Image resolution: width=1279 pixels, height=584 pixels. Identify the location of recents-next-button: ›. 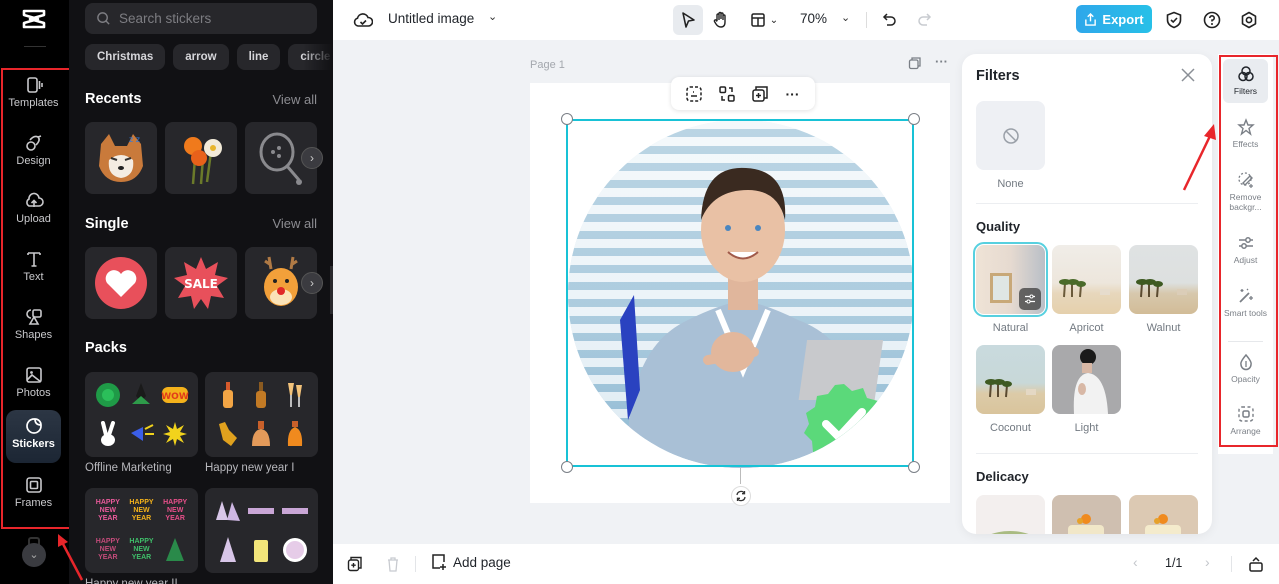
(312, 158).